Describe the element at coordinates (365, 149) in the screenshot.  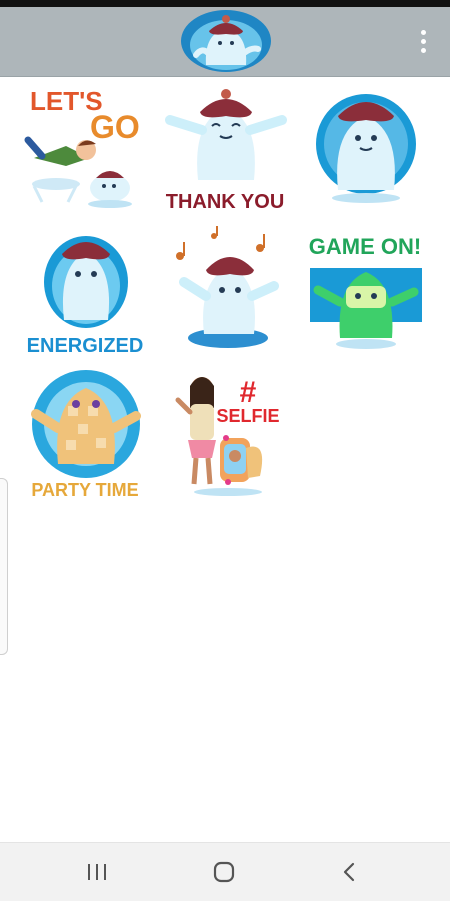
I see `sticker-mascot-blue` at that location.